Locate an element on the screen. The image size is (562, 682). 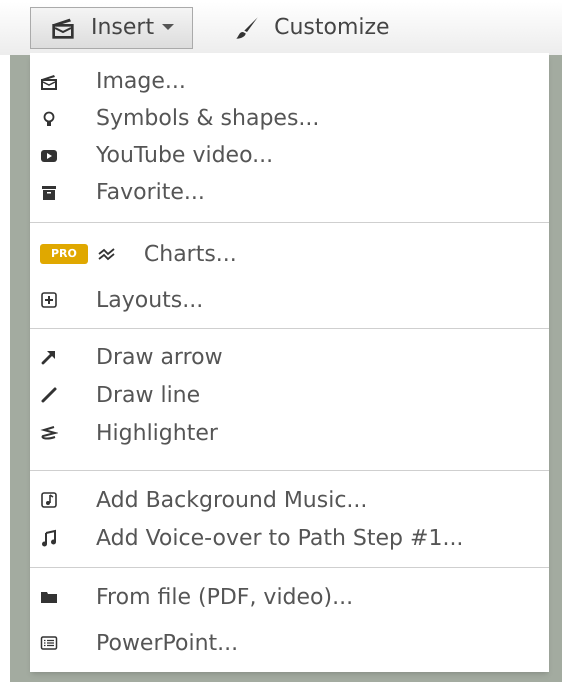
music-note-icon is located at coordinates (49, 538).